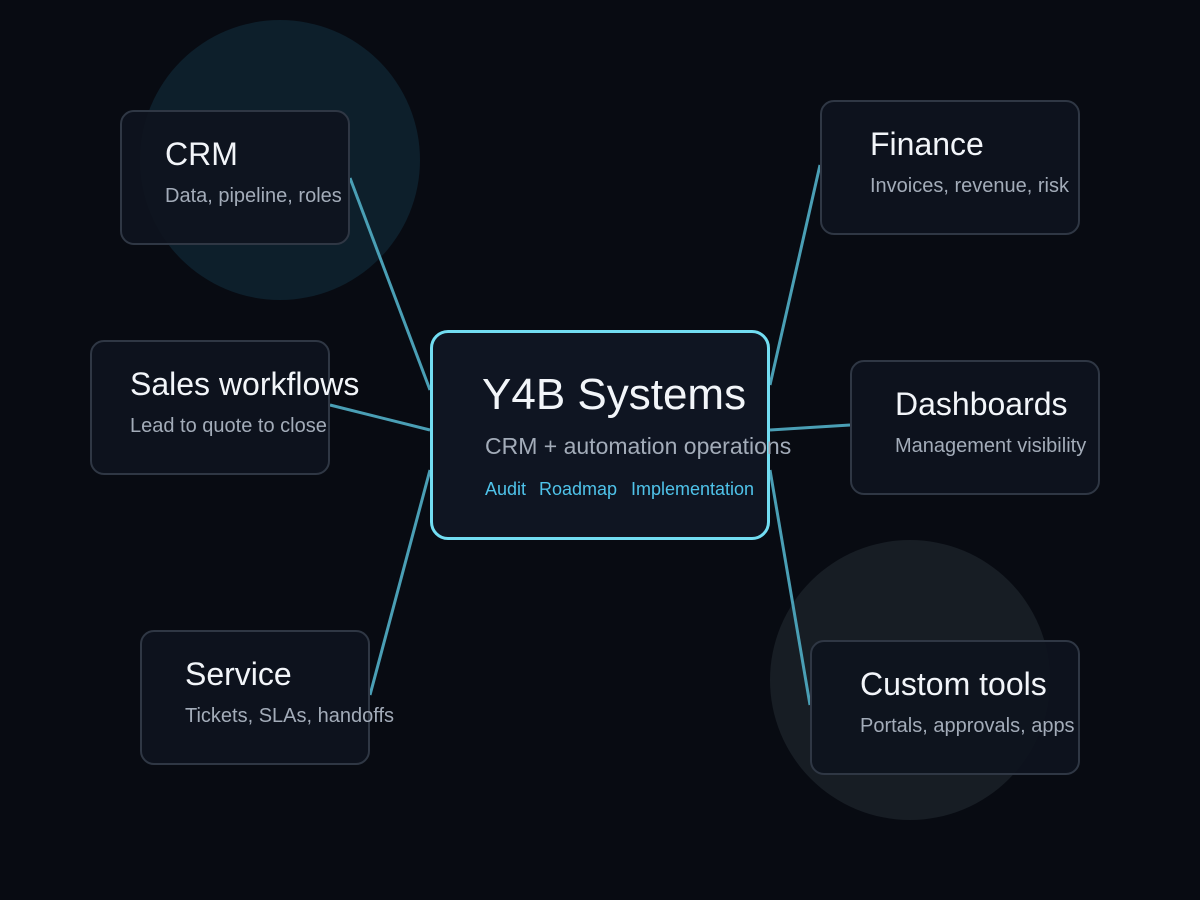  Describe the element at coordinates (235, 177) in the screenshot. I see `node-crm` at that location.